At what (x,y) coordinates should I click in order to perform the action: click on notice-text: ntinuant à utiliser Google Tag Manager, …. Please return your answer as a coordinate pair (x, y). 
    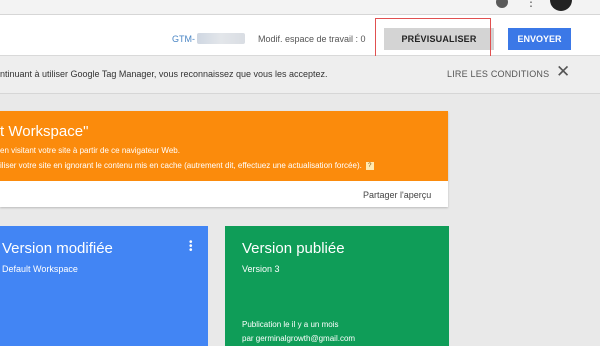
    Looking at the image, I should click on (164, 74).